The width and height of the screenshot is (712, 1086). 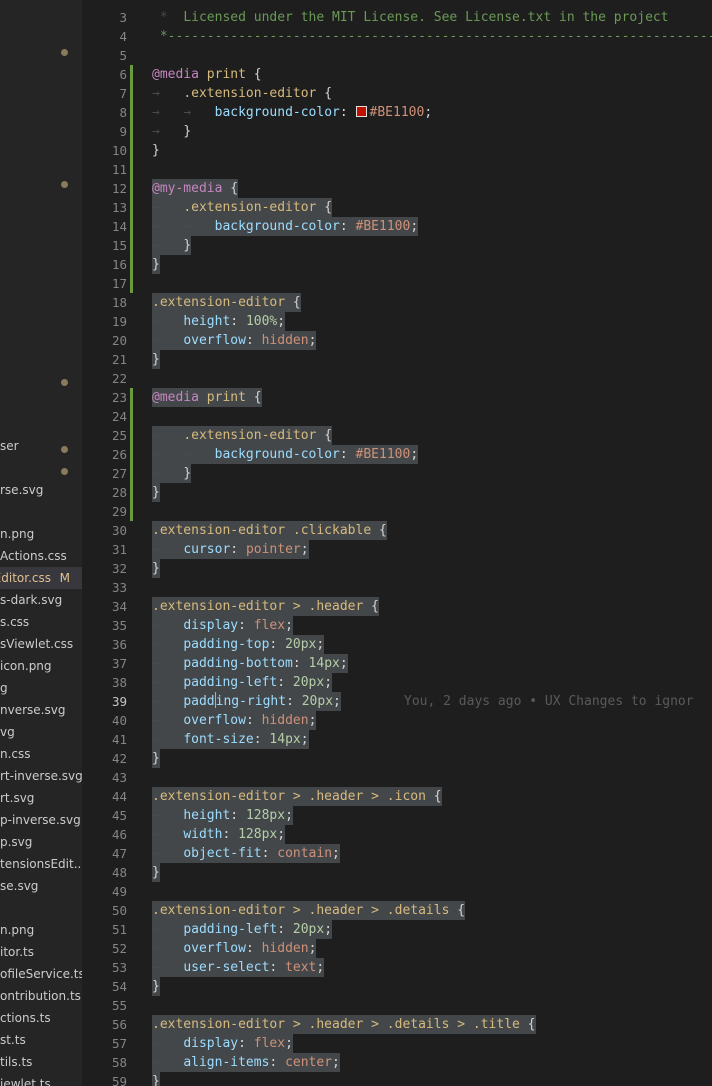 What do you see at coordinates (397, 682) in the screenshot?
I see `code-line: 38 → padding-left: 20px;` at bounding box center [397, 682].